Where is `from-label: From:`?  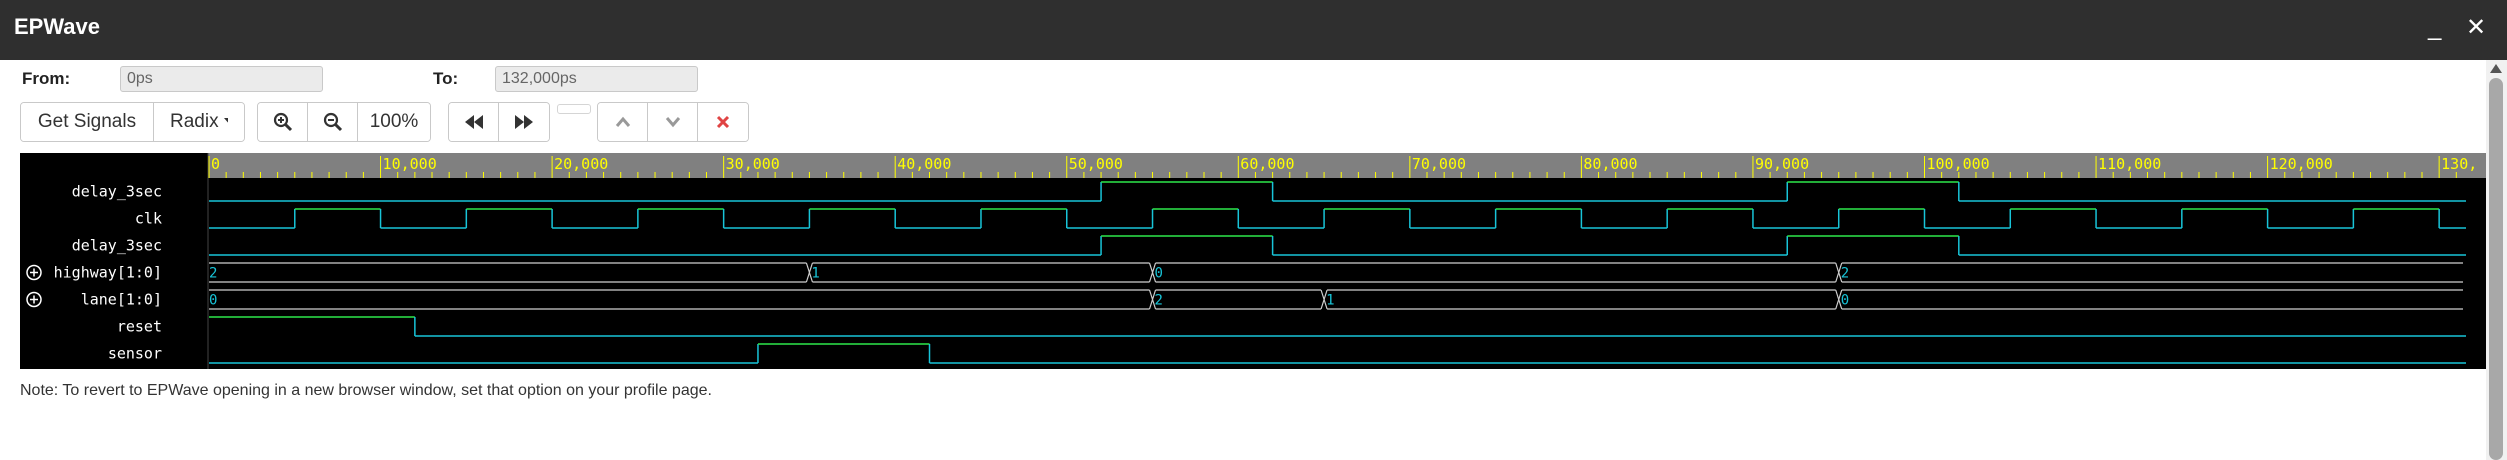
from-label: From: is located at coordinates (46, 78).